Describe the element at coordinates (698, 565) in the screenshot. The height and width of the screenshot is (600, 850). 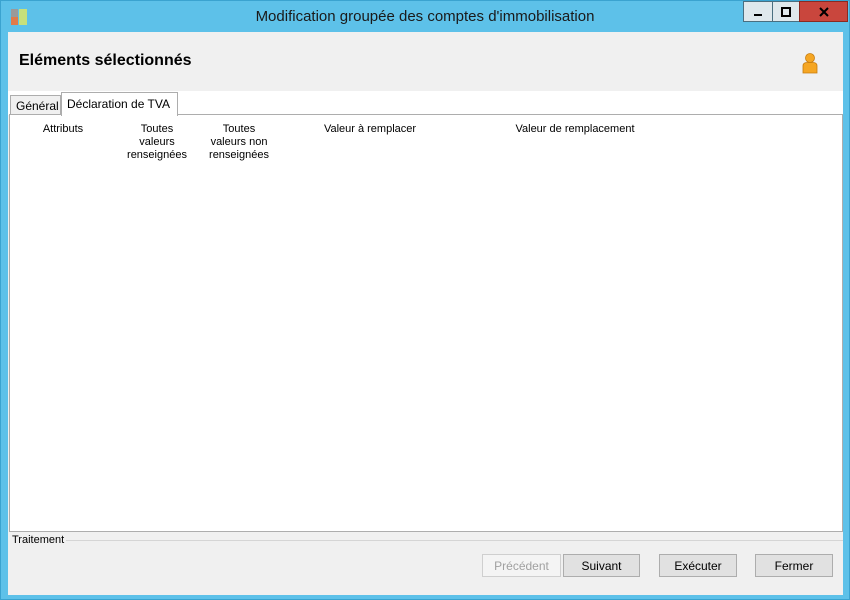
I see `execute-button: Exécuter` at that location.